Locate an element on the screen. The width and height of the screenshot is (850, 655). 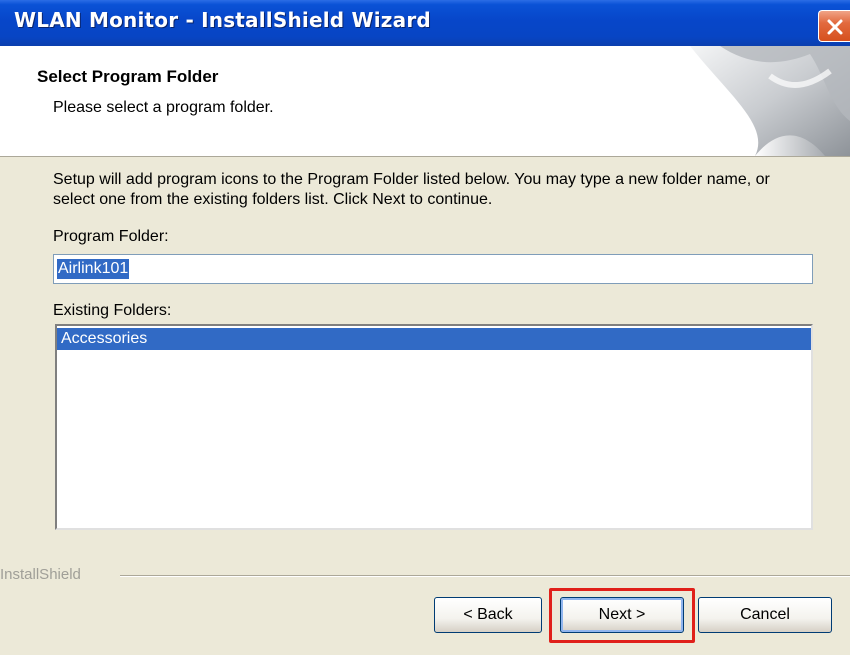
list-item: Accessories is located at coordinates (434, 339).